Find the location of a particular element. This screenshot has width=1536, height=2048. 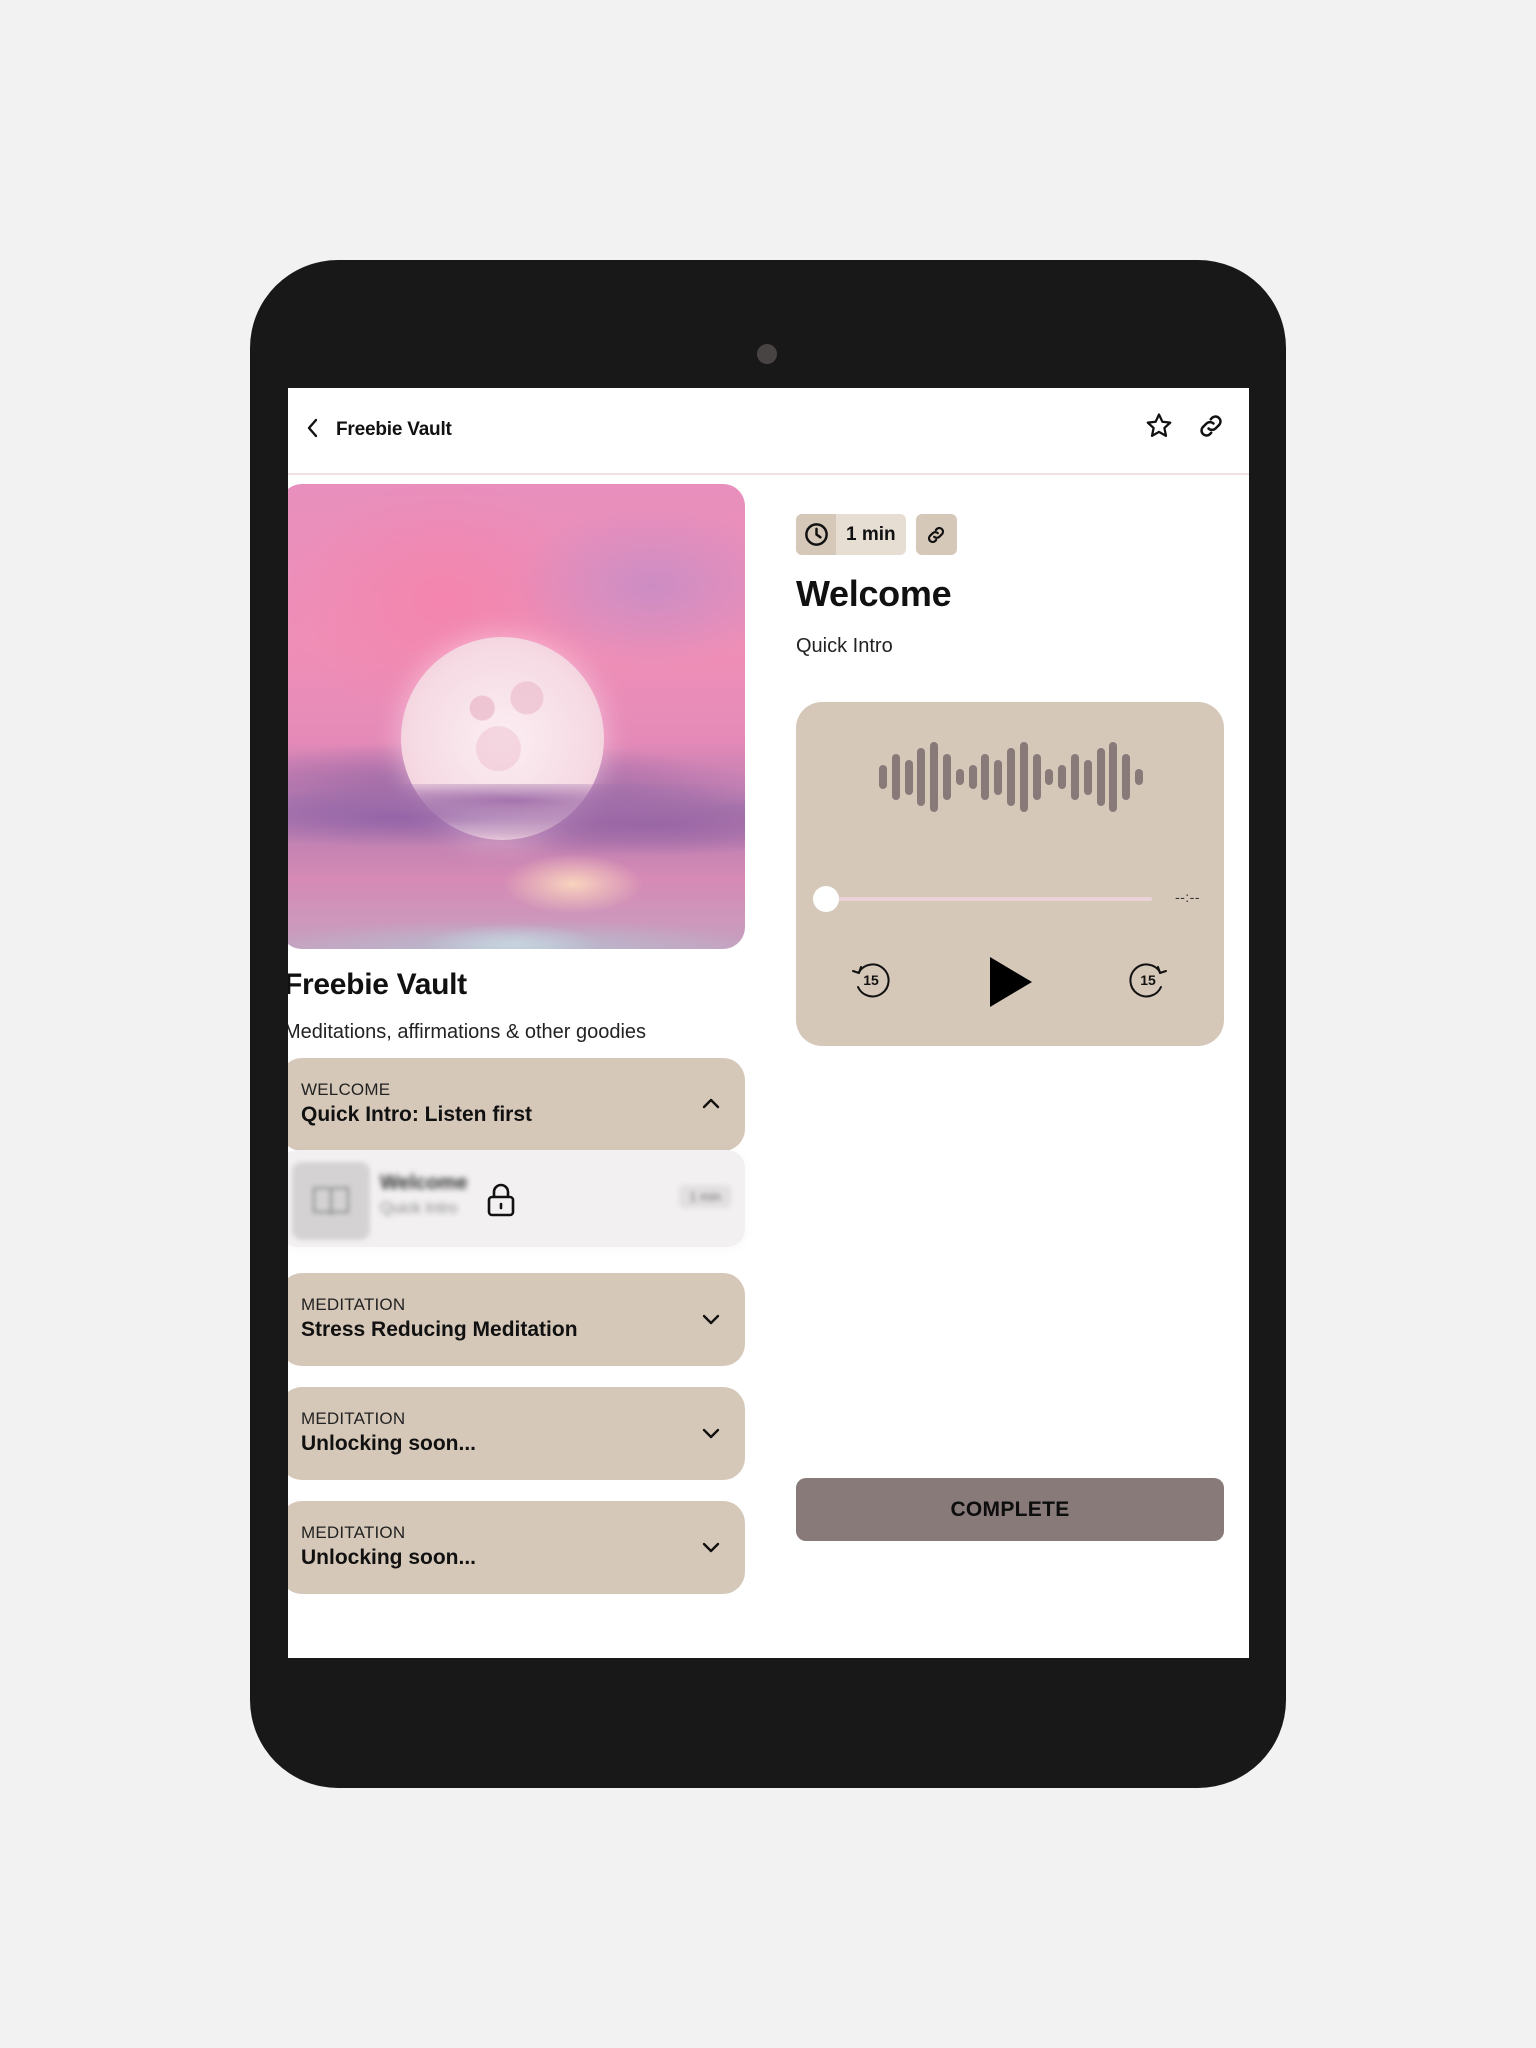

lesson-thumbnail is located at coordinates (331, 1201).